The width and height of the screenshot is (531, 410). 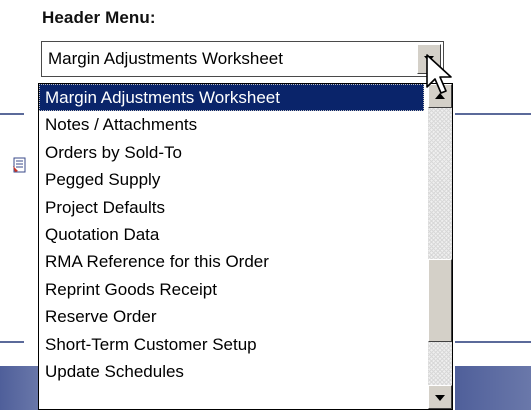 I want to click on report-icon, so click(x=20, y=165).